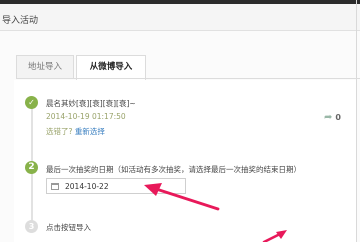  Describe the element at coordinates (20, 21) in the screenshot. I see `dialog-title: 导入活动` at that location.